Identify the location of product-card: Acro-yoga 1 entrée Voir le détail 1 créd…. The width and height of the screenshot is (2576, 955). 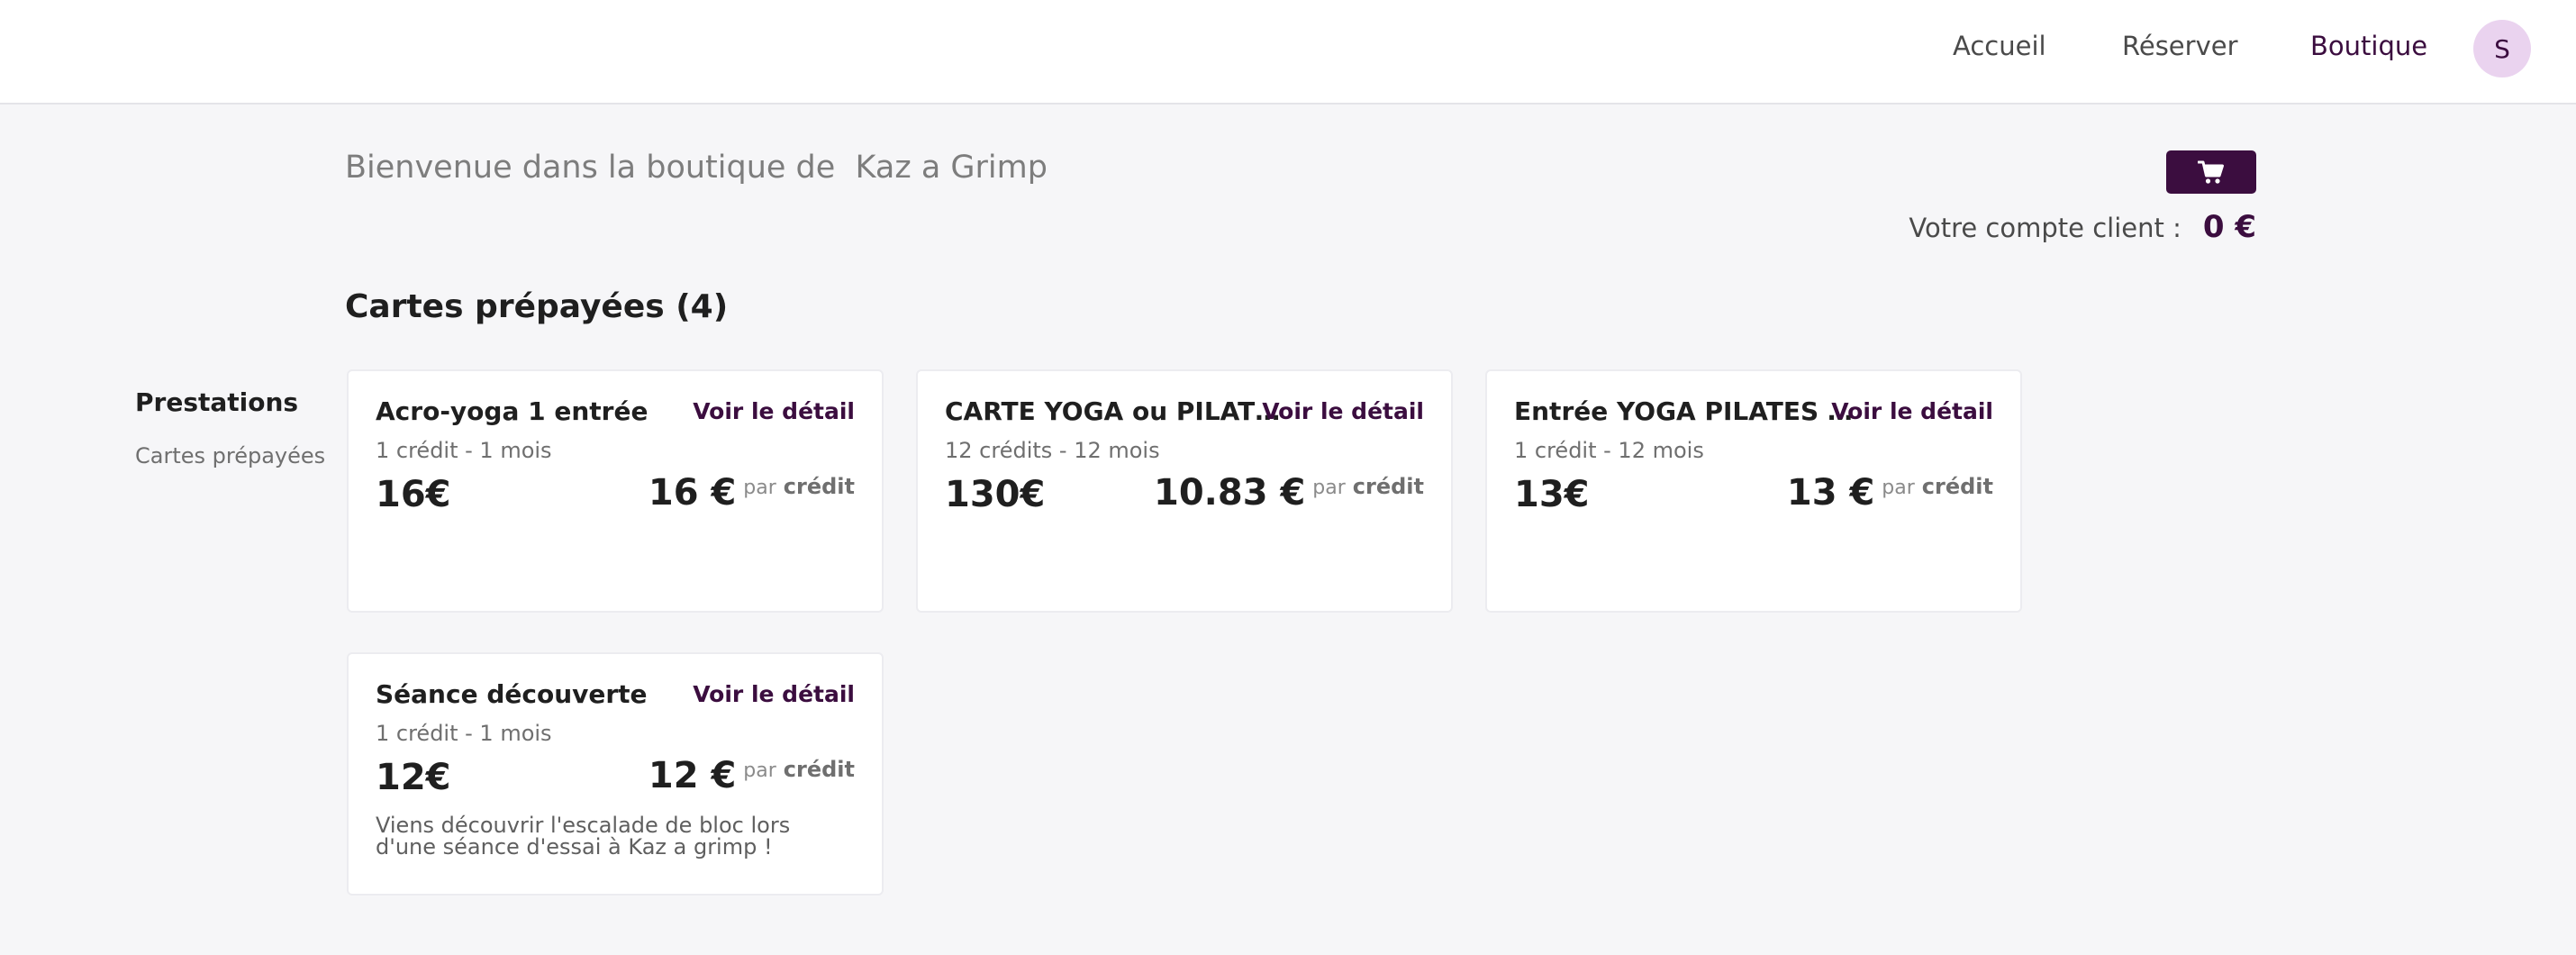
(615, 491).